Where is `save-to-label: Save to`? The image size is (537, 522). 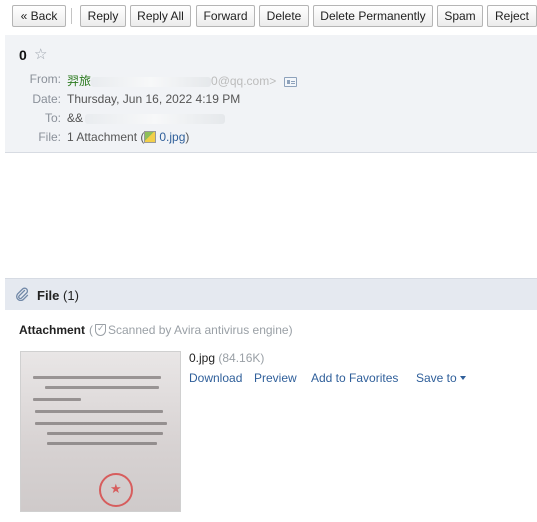
save-to-label: Save to is located at coordinates (436, 378).